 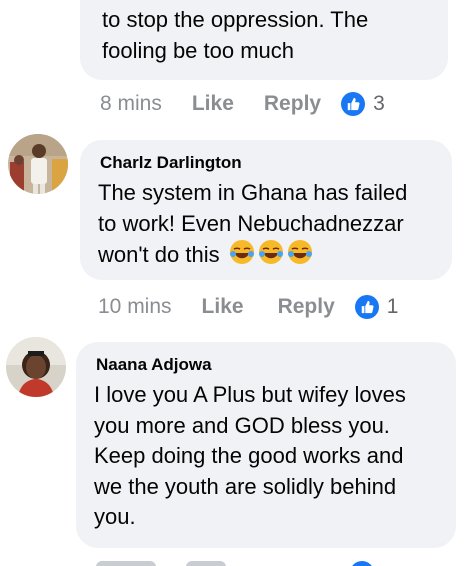 What do you see at coordinates (379, 103) in the screenshot?
I see `reaction-count: 3` at bounding box center [379, 103].